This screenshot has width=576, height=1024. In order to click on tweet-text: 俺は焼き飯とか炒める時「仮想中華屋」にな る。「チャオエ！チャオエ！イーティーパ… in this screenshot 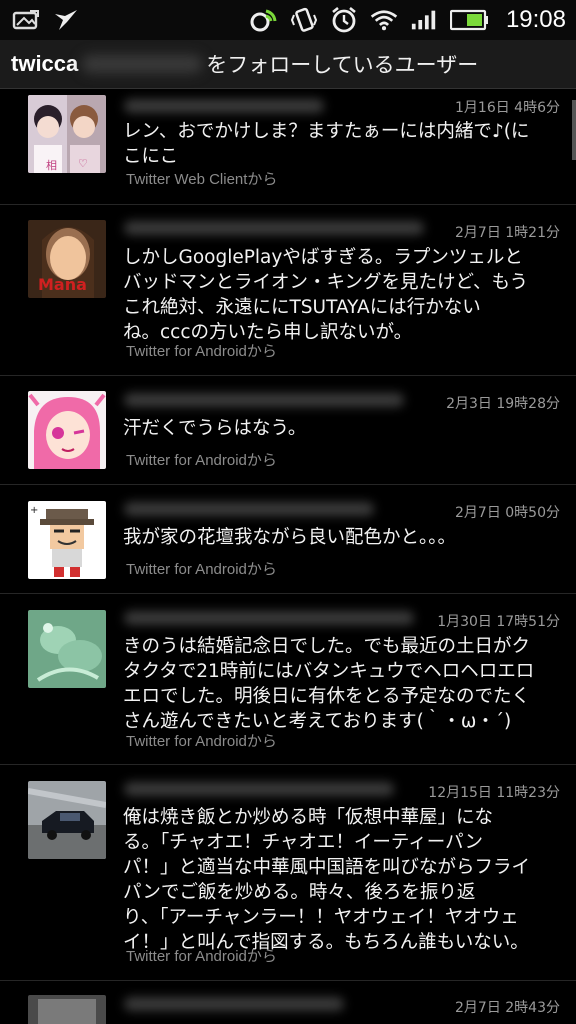, I will do `click(327, 880)`.